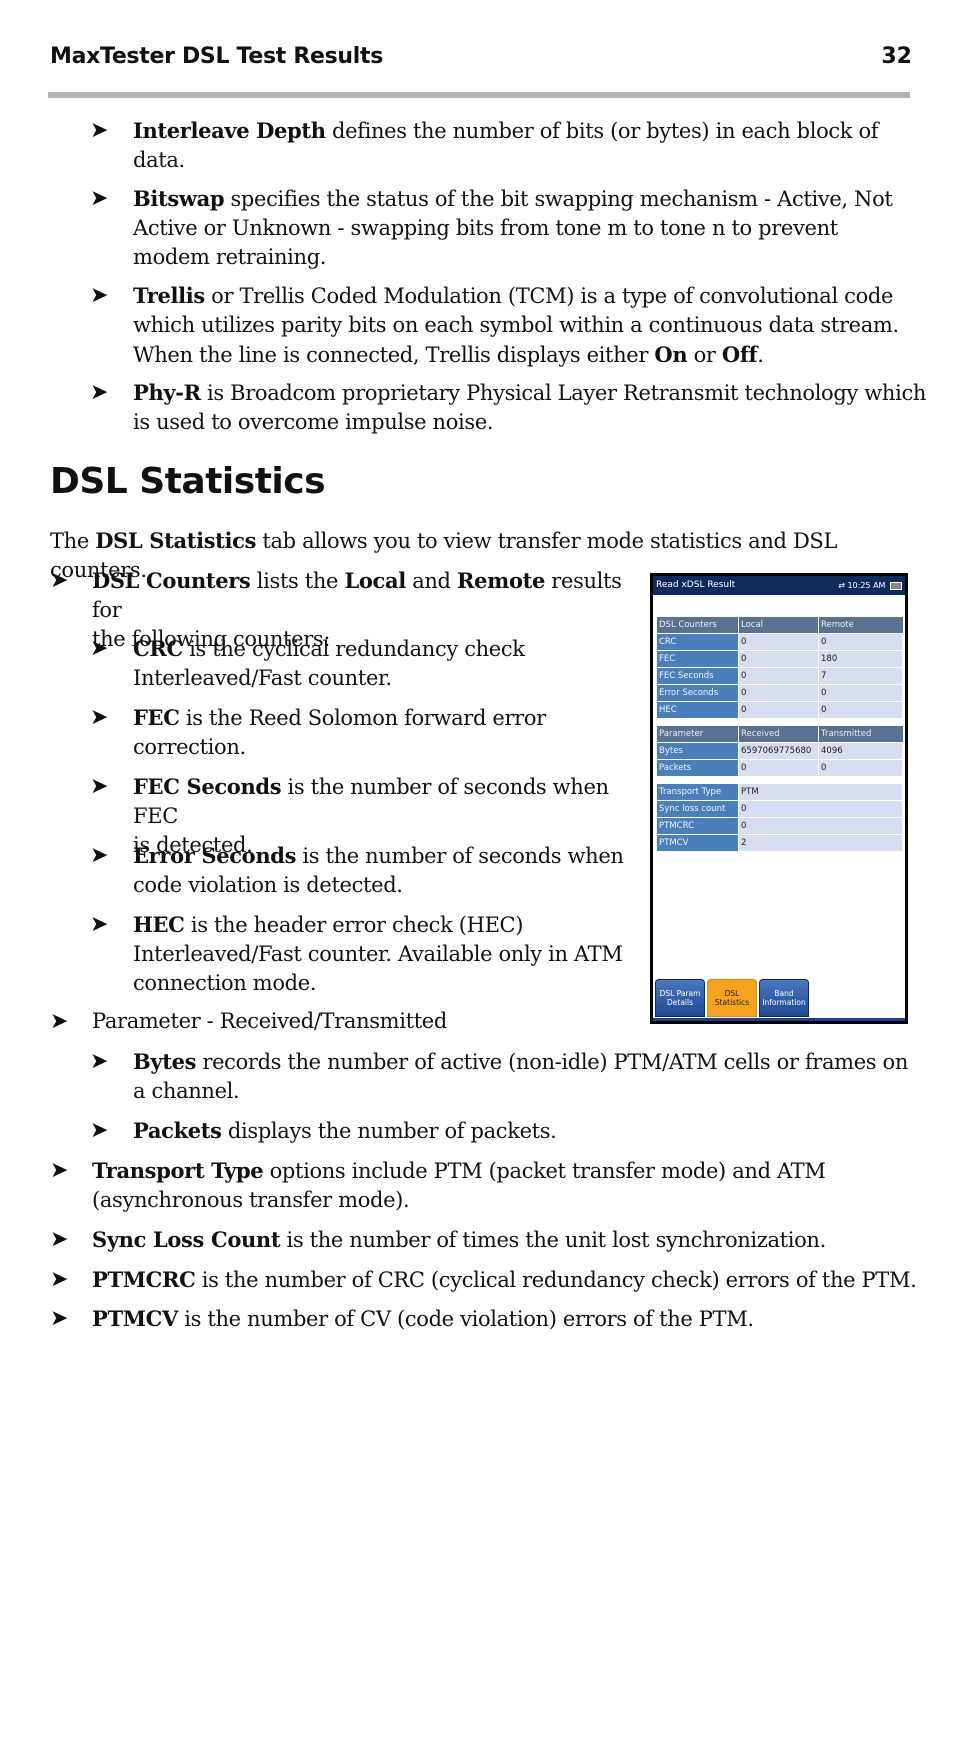 The image size is (954, 1738). What do you see at coordinates (269, 1021) in the screenshot?
I see `bullet-parameter: Parameter - Received/Transmitted` at bounding box center [269, 1021].